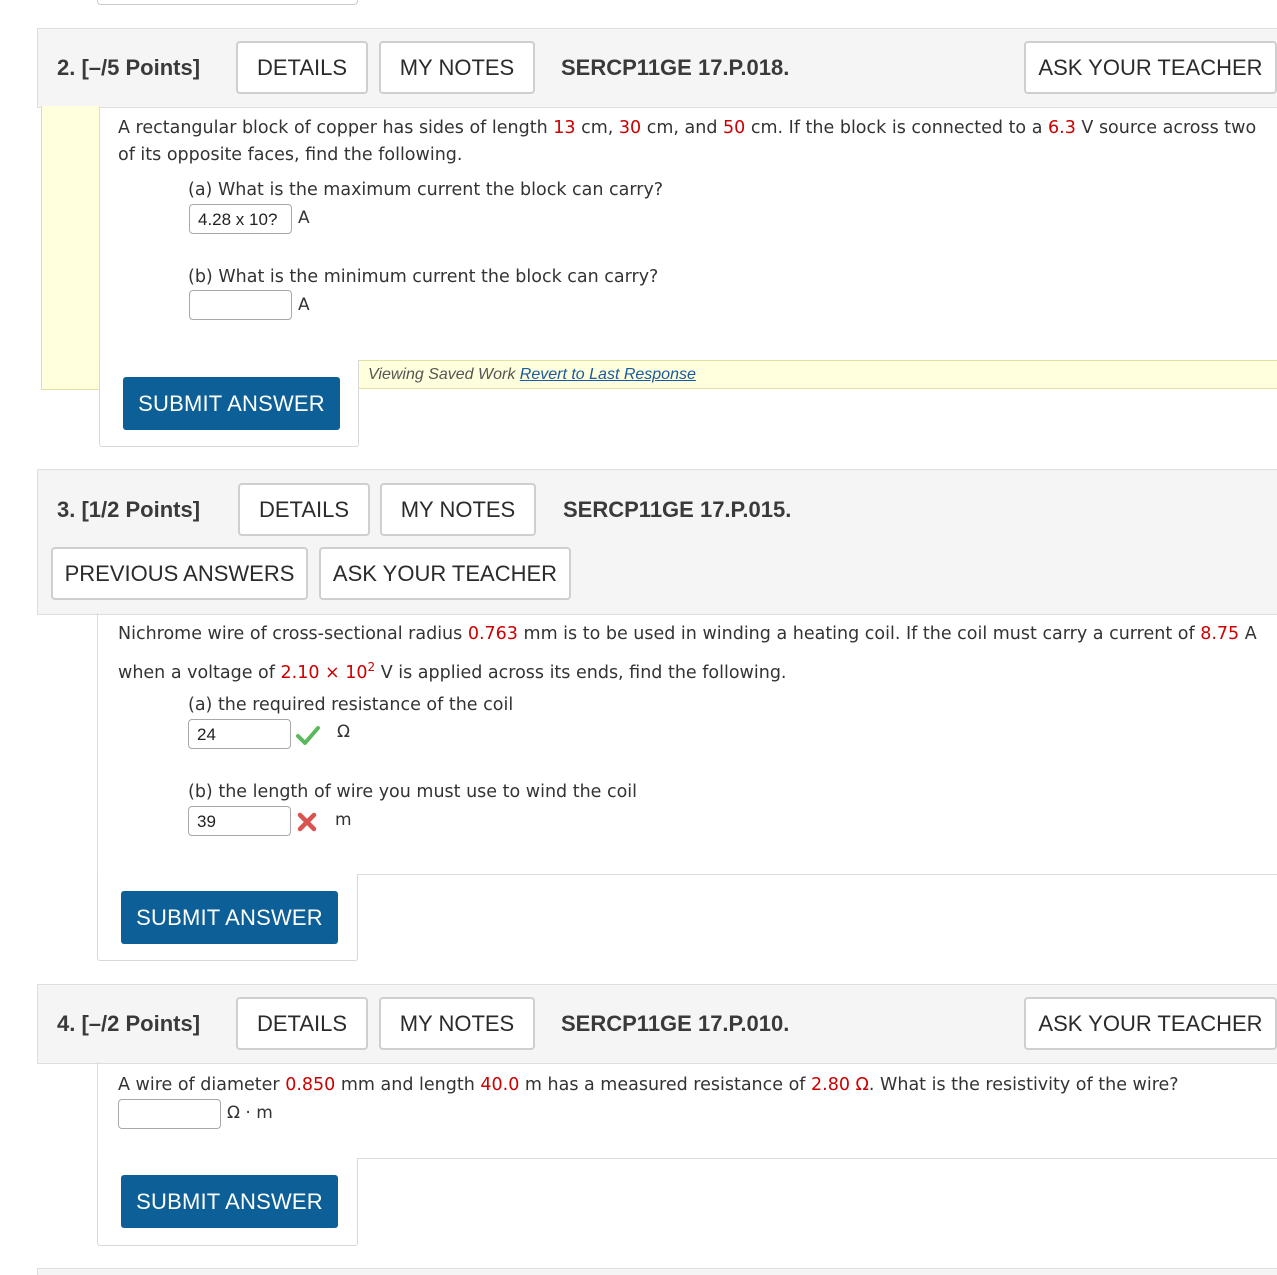 This screenshot has height=1275, width=1277. Describe the element at coordinates (457, 67) in the screenshot. I see `q2-my-notes-button: MY NOTES` at that location.